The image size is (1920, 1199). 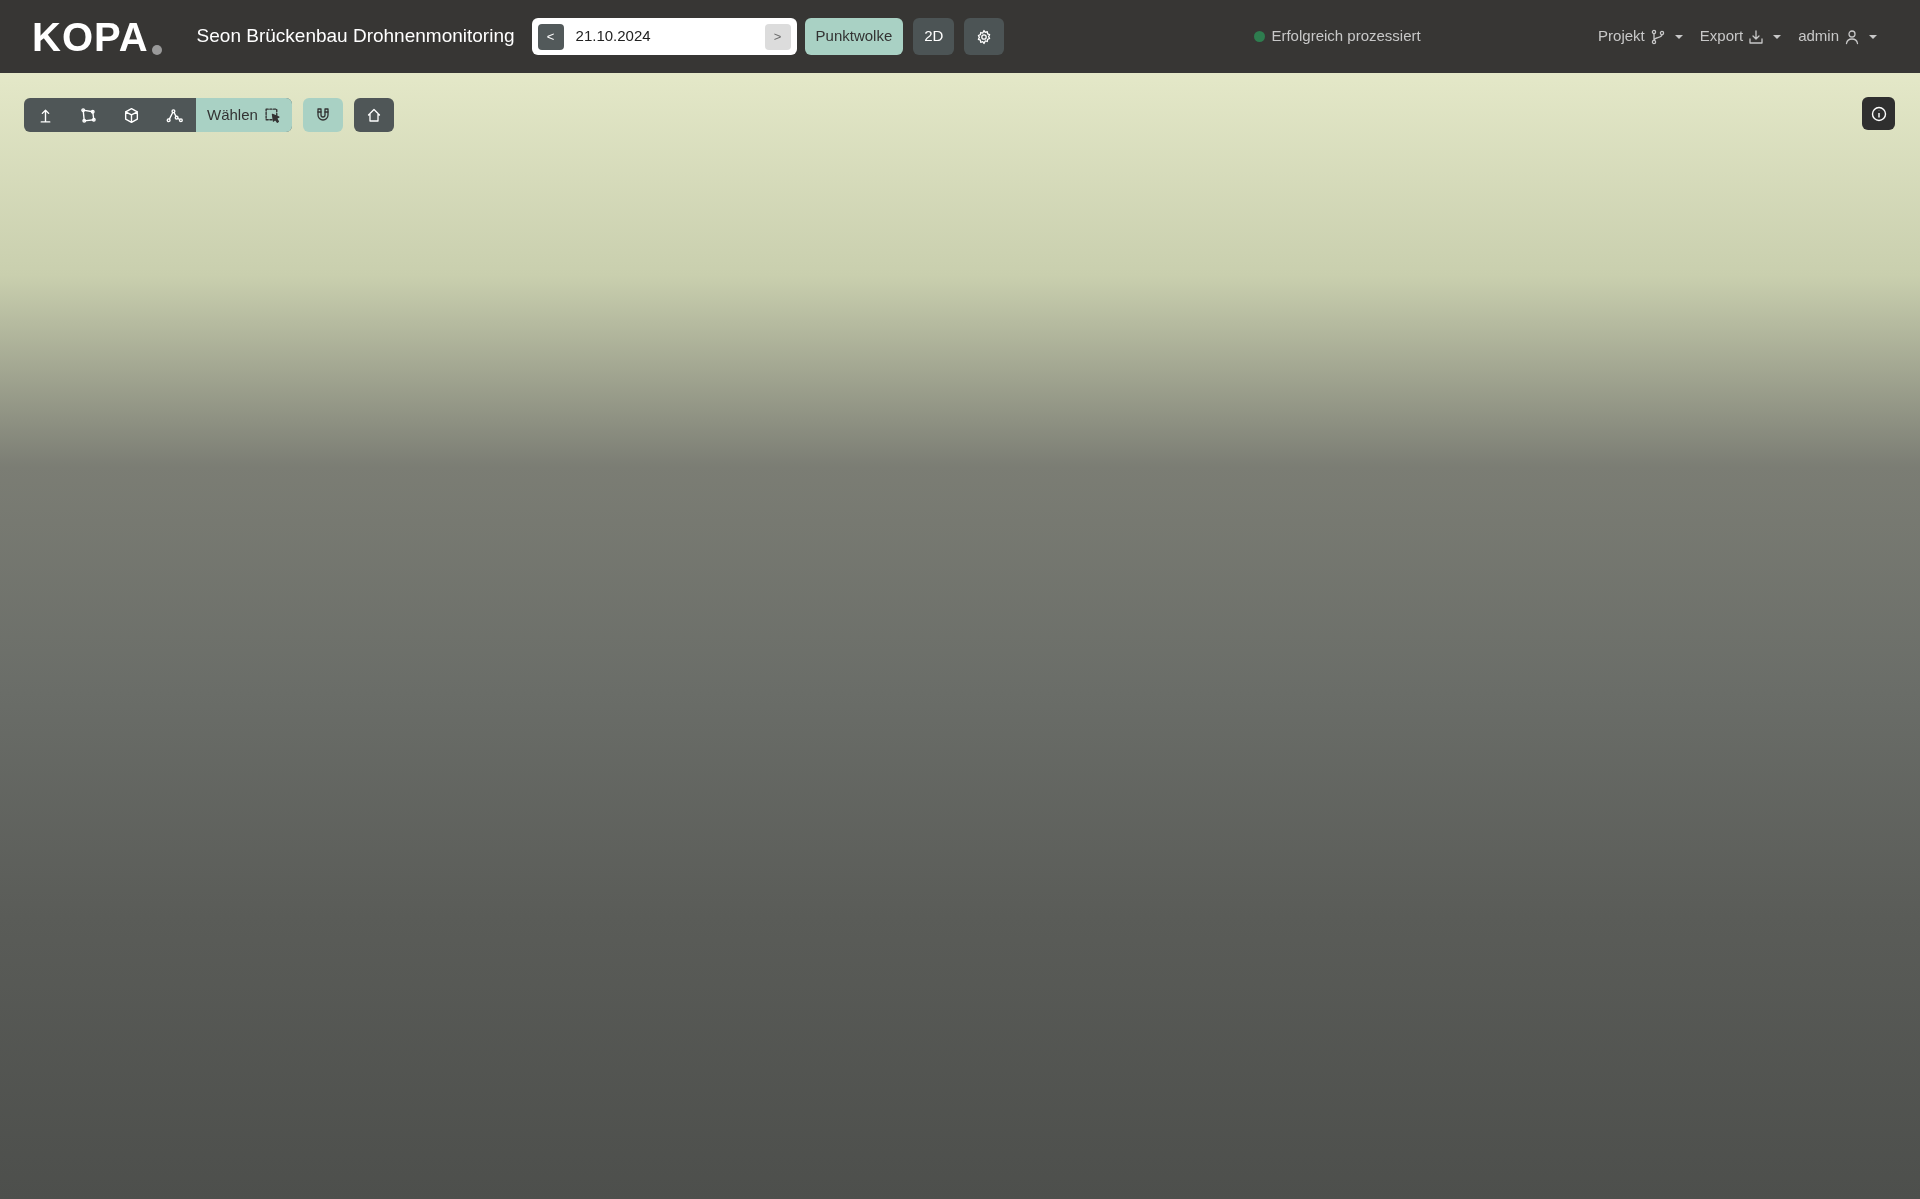 I want to click on info-icon, so click(x=1878, y=113).